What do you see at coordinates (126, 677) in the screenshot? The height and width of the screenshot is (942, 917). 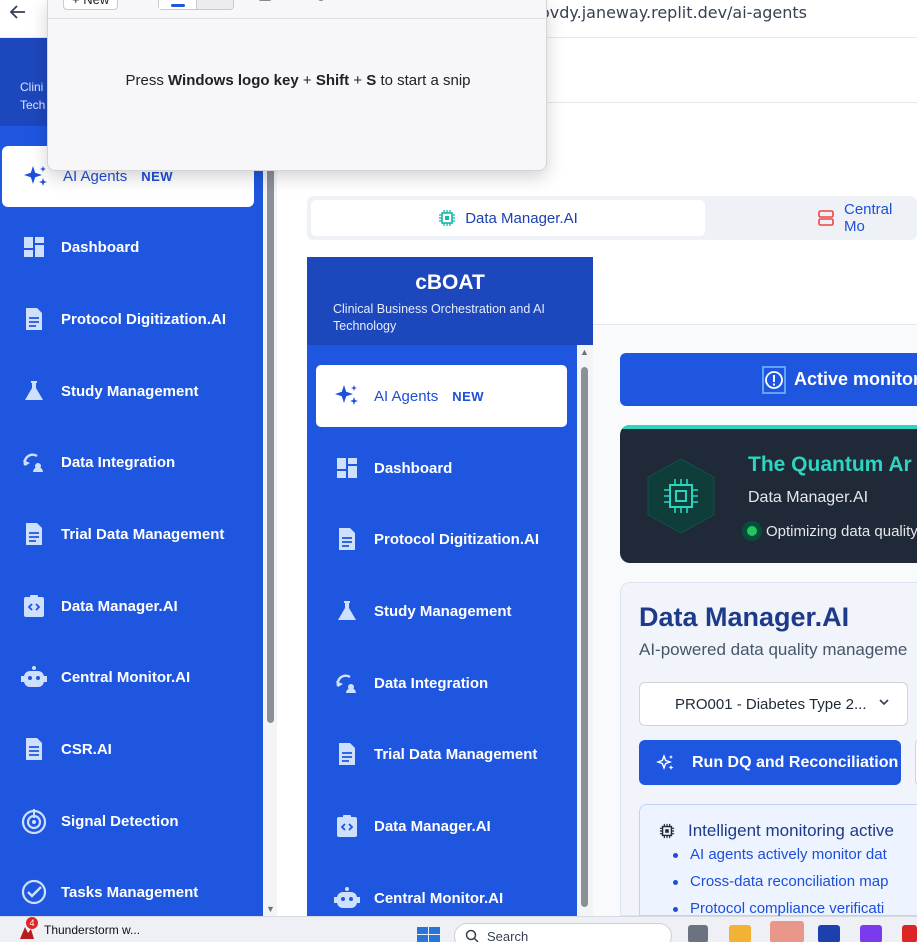 I see `outer-nav-label: Central Monitor.AI` at bounding box center [126, 677].